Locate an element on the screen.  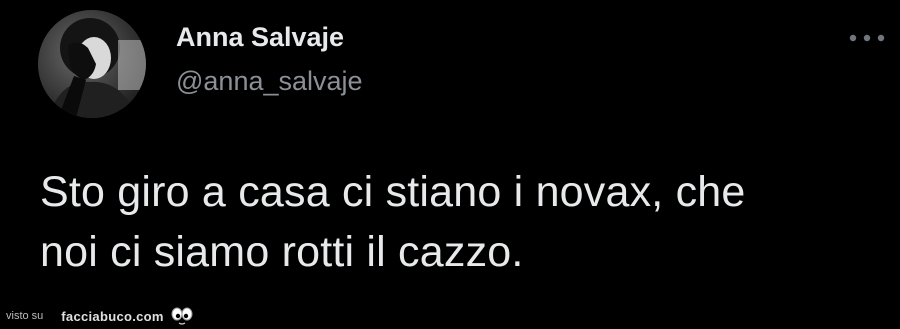
watermark: visto su facciabuco.com is located at coordinates (100, 316).